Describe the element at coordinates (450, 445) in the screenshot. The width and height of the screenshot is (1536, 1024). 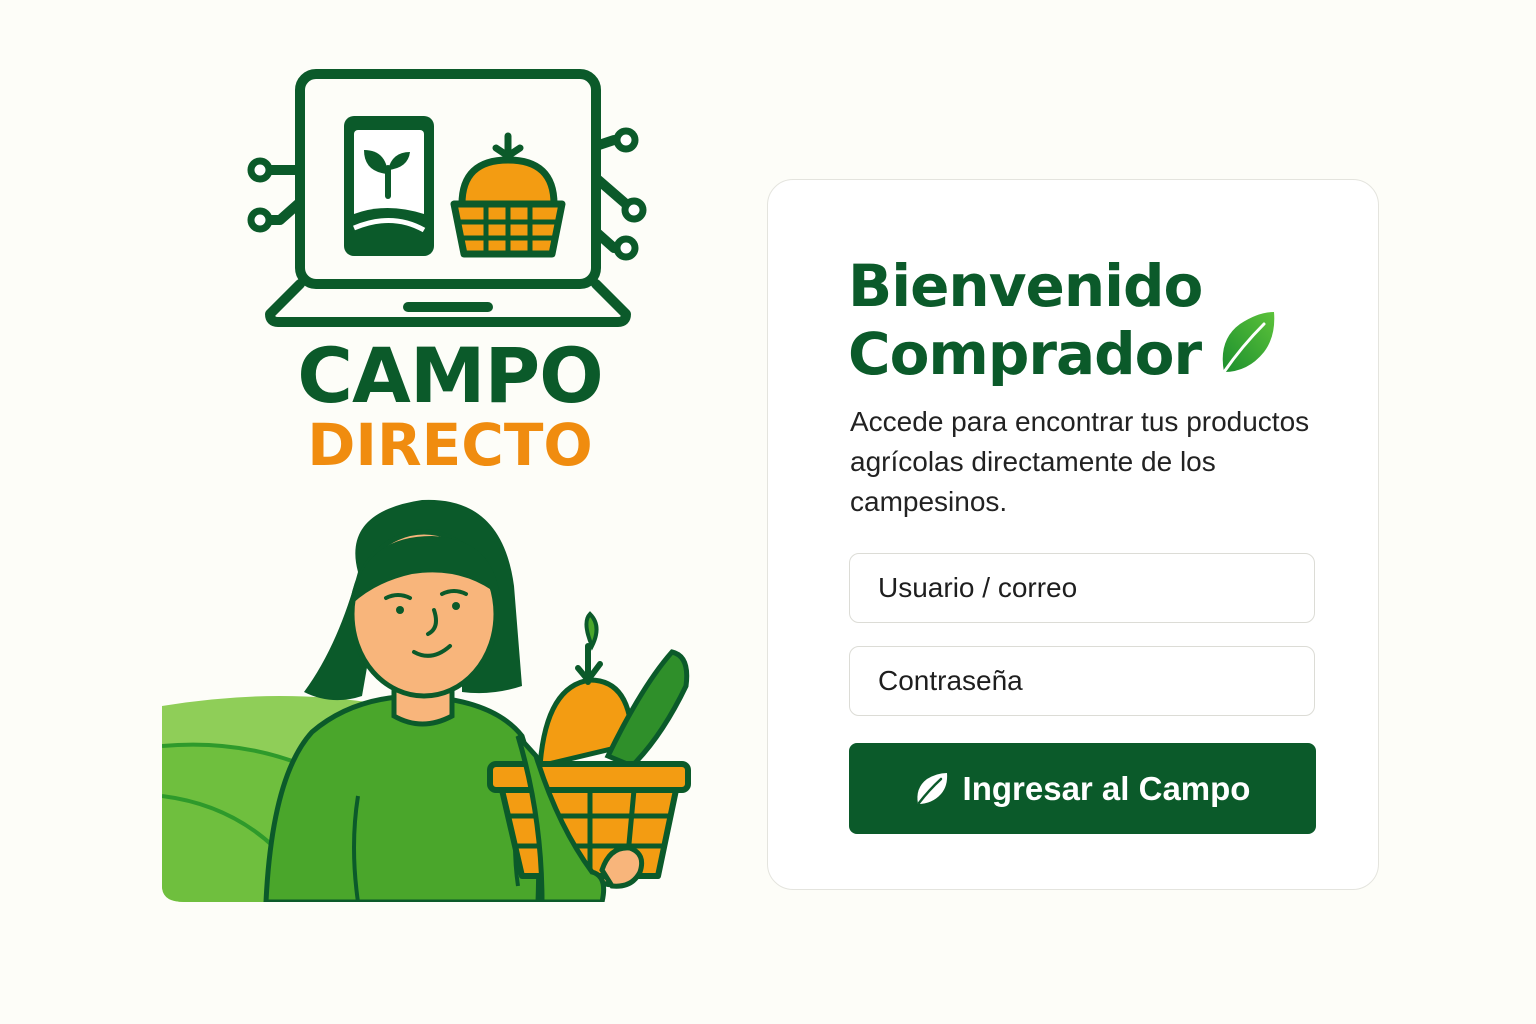
I see `brand-name-directo: DIRECTO` at that location.